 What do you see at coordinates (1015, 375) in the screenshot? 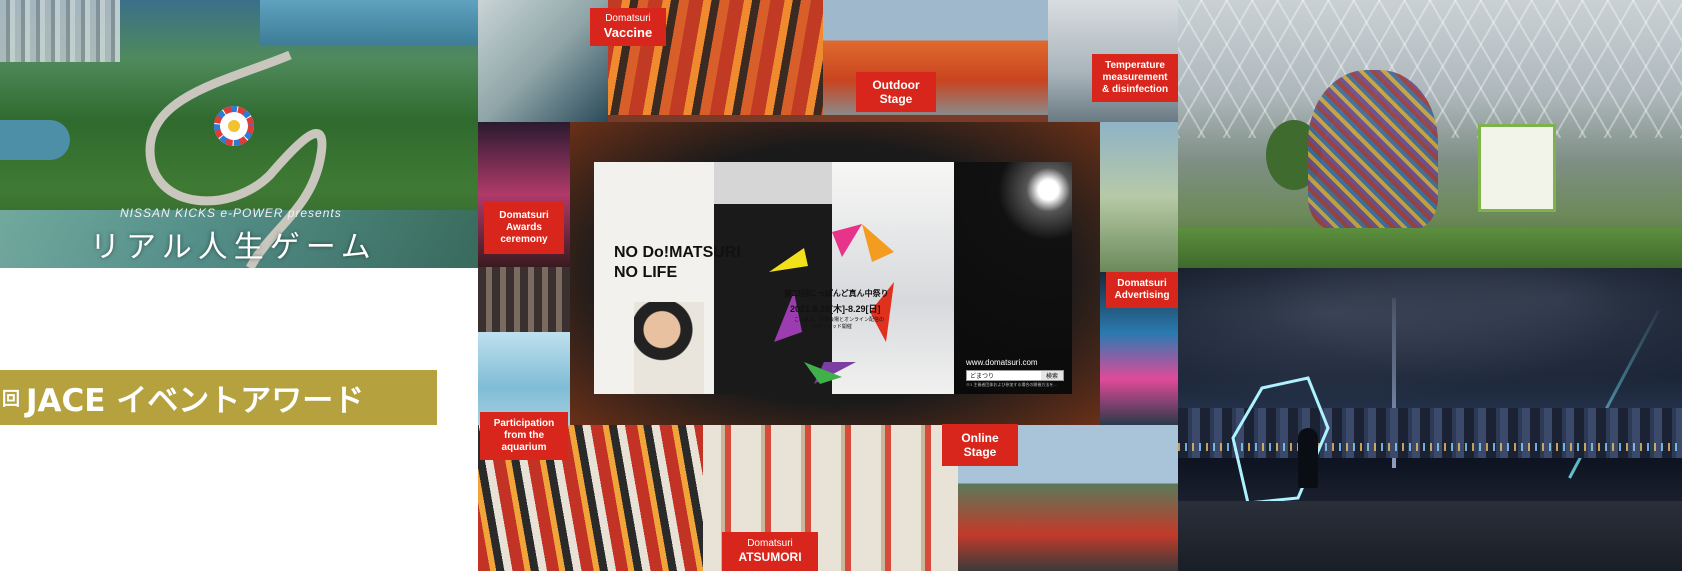
I see `poster-search-box: どまつり 検索` at bounding box center [1015, 375].